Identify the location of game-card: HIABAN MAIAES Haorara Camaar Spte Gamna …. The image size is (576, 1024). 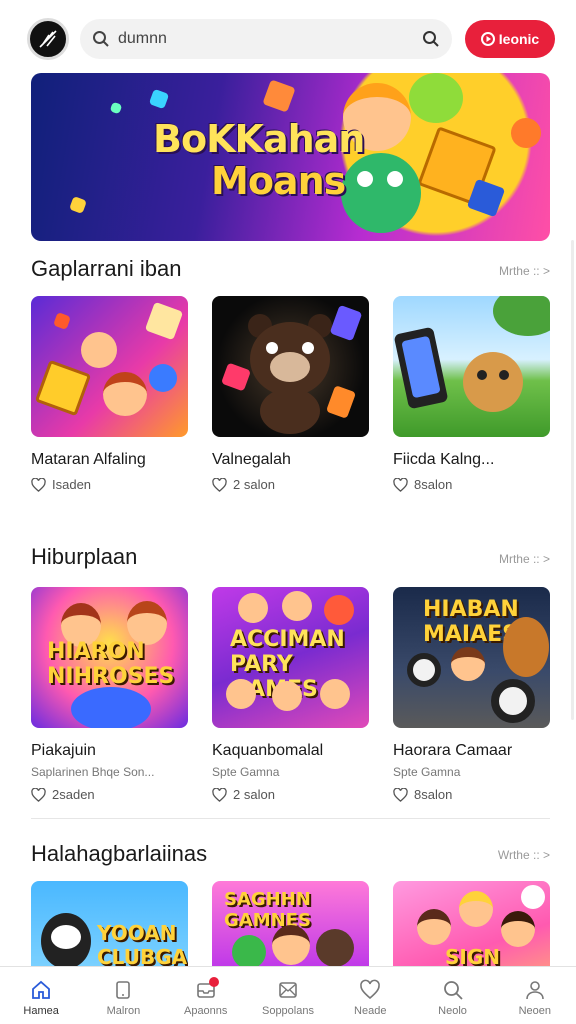
(471, 694).